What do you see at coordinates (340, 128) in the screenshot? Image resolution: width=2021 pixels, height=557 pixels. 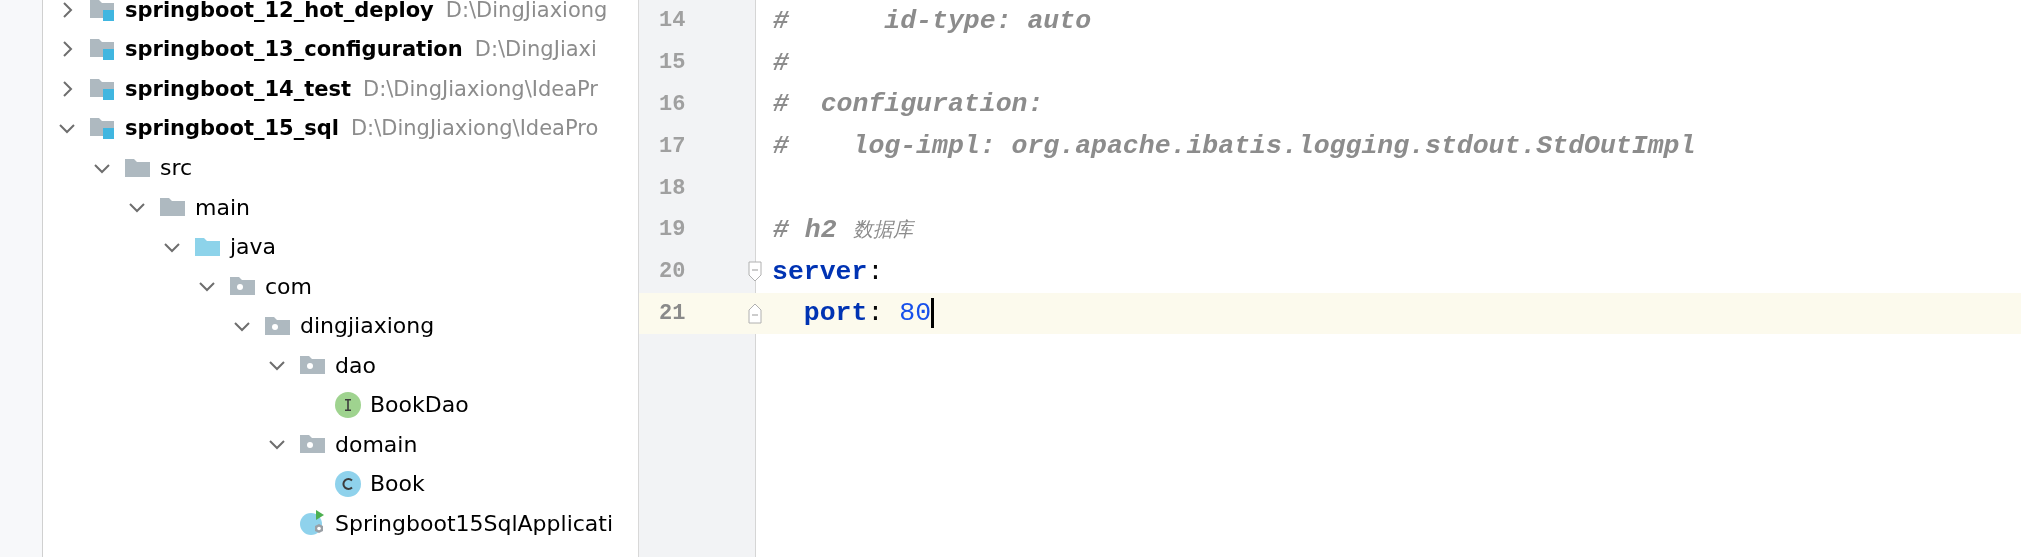 I see `tree-item: springboot_15_sql D:\DingJiaxiong\IdeaPro` at bounding box center [340, 128].